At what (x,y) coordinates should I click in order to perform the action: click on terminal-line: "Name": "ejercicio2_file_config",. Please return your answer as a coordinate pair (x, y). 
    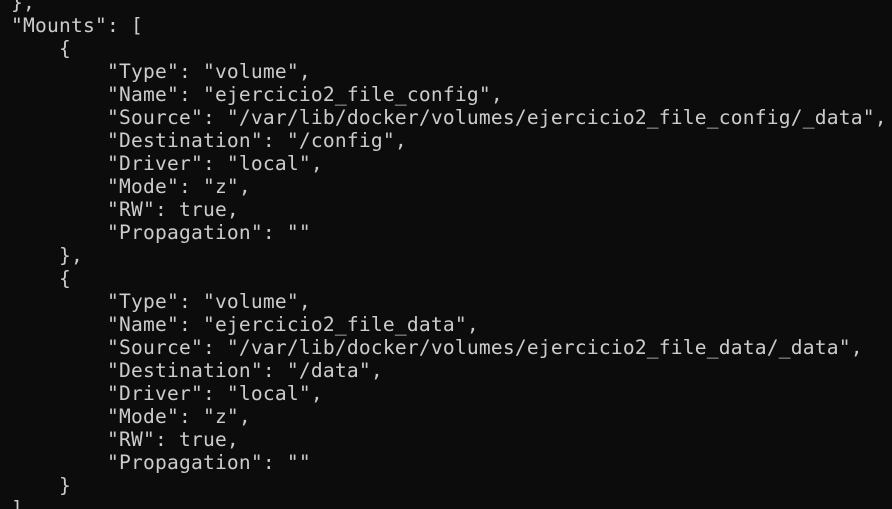
    Looking at the image, I should click on (257, 94).